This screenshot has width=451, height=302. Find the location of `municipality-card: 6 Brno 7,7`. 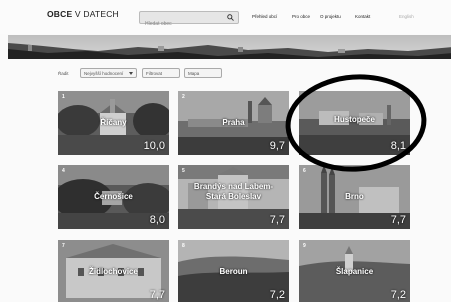

municipality-card: 6 Brno 7,7 is located at coordinates (354, 197).